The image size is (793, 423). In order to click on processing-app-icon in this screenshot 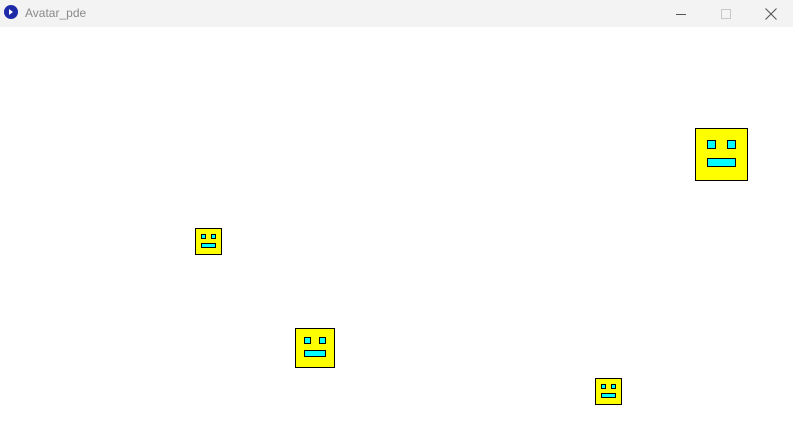, I will do `click(11, 12)`.